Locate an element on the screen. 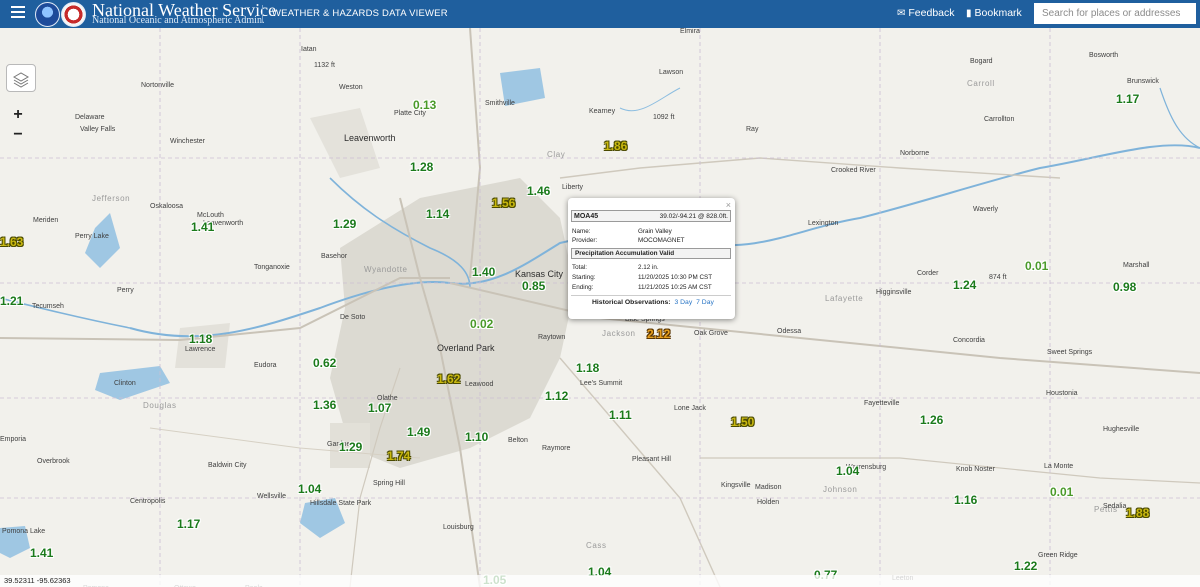 The width and height of the screenshot is (1200, 587). place-label: Centropolis is located at coordinates (148, 501).